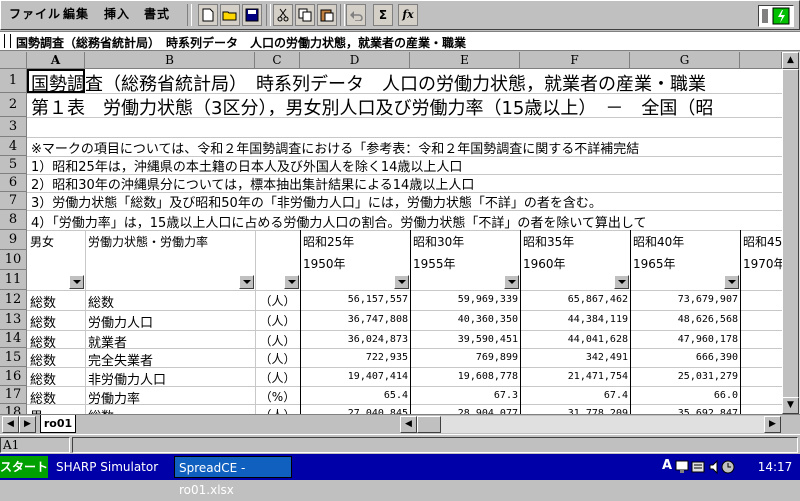 The width and height of the screenshot is (800, 501). Describe the element at coordinates (58, 424) in the screenshot. I see `sheet-tab-ro01: ro01` at that location.